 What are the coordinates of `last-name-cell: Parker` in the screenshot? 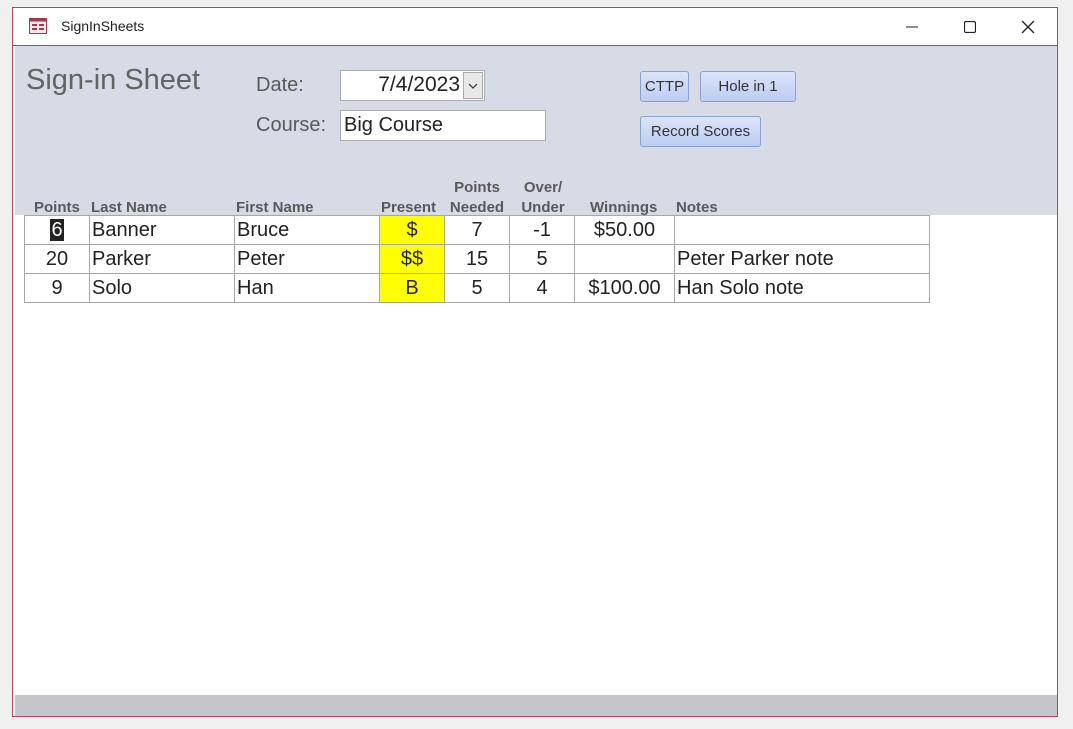 It's located at (162, 259).